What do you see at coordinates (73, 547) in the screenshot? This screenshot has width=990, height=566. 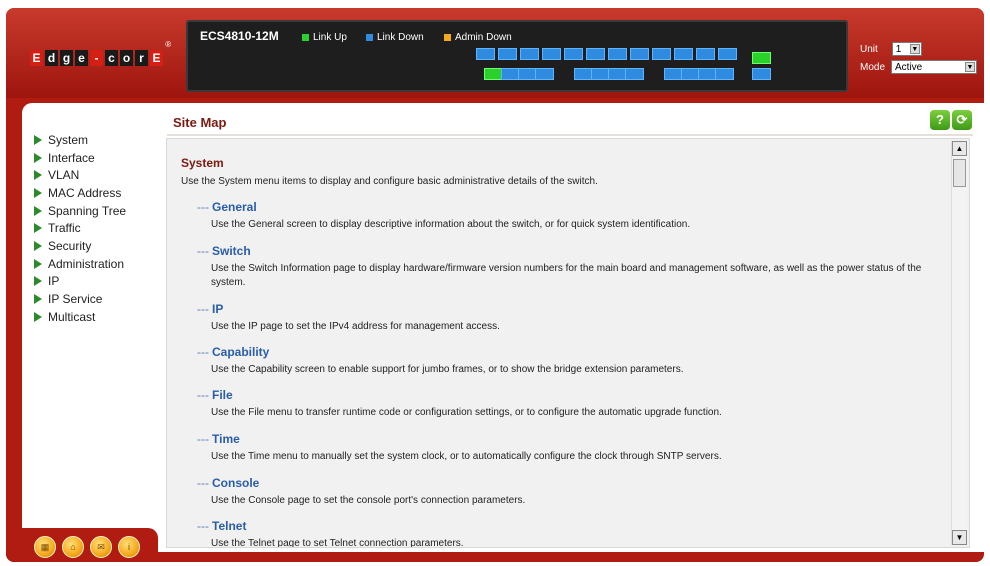 I see `home-icon: ⌂` at bounding box center [73, 547].